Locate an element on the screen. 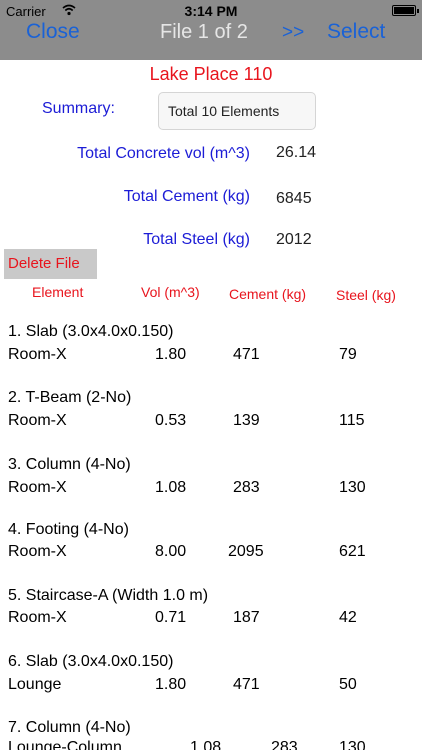 Image resolution: width=422 pixels, height=750 pixels. status-bar: Carrier 3:14 PM is located at coordinates (211, 11).